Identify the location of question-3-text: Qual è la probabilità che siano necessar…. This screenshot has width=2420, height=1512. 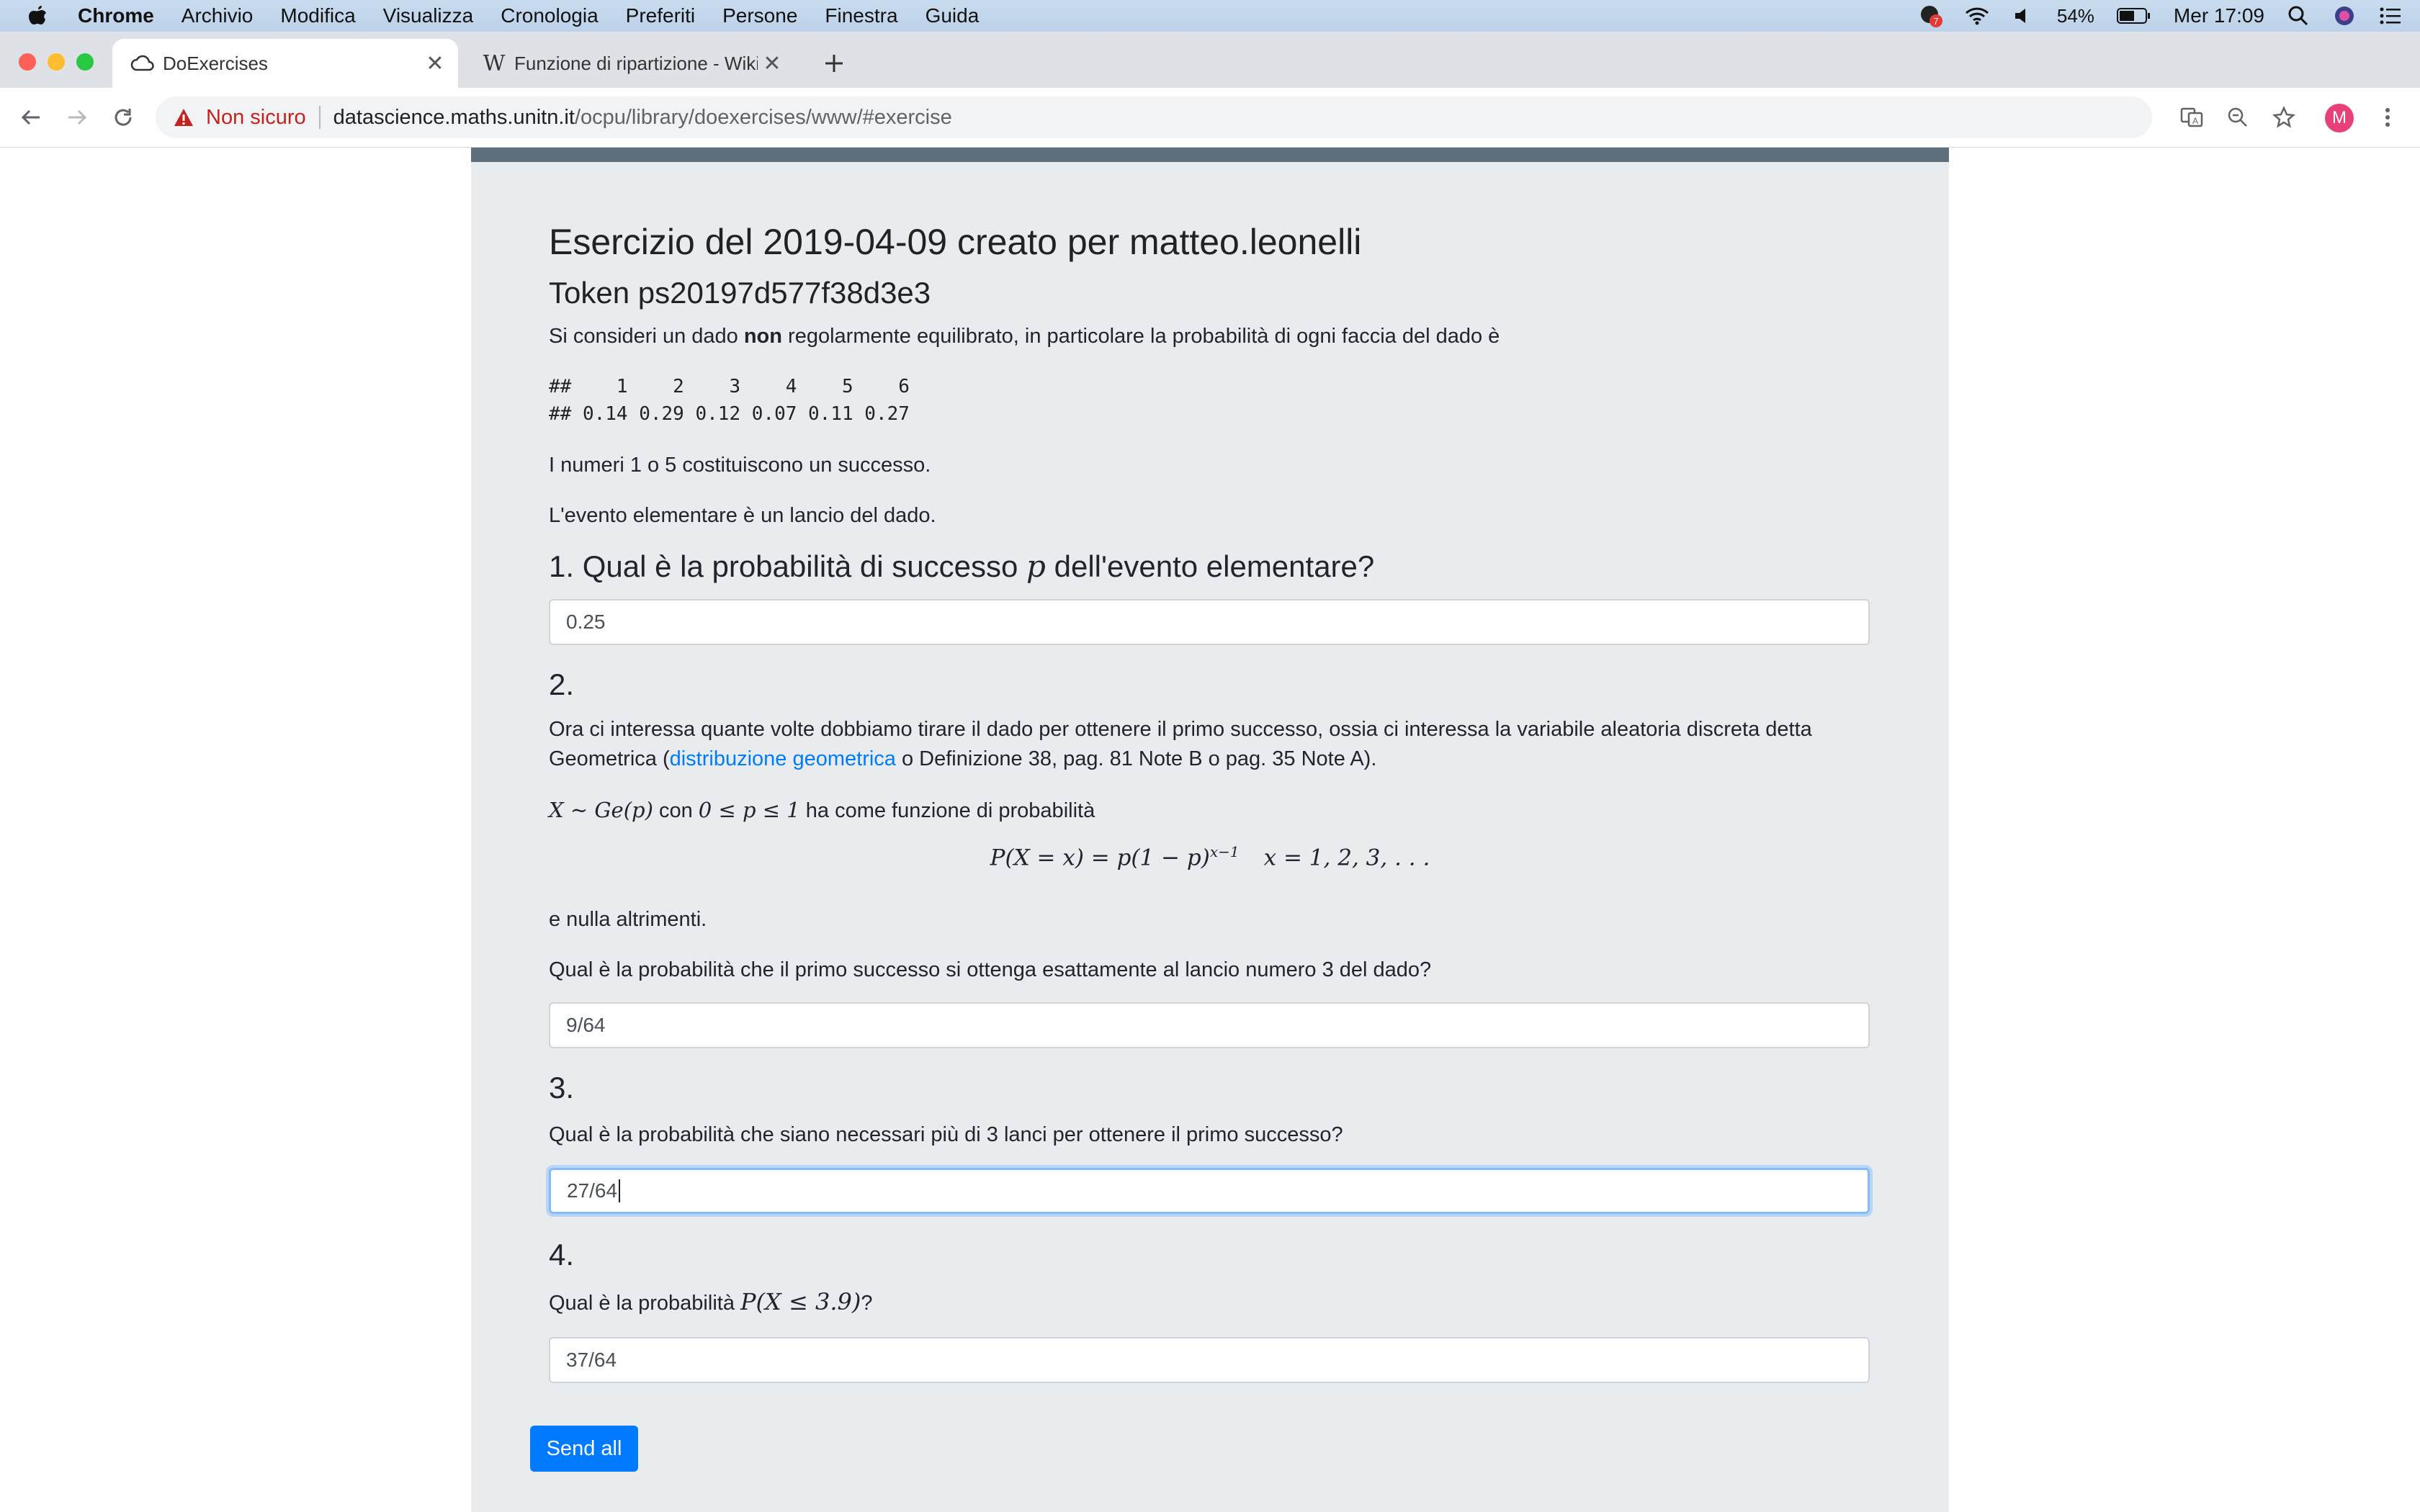
(946, 1134).